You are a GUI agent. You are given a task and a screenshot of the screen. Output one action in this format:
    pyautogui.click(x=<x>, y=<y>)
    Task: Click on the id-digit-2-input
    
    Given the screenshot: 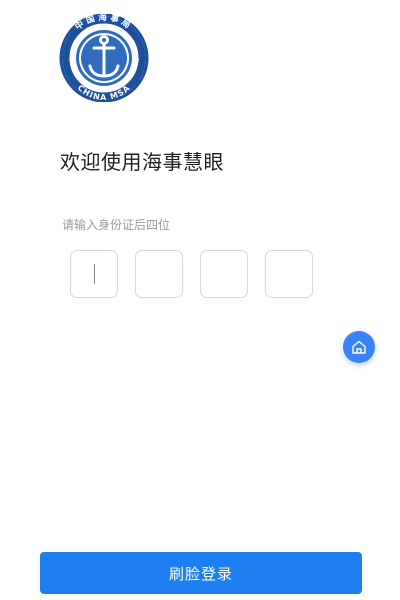 What is the action you would take?
    pyautogui.click(x=159, y=274)
    